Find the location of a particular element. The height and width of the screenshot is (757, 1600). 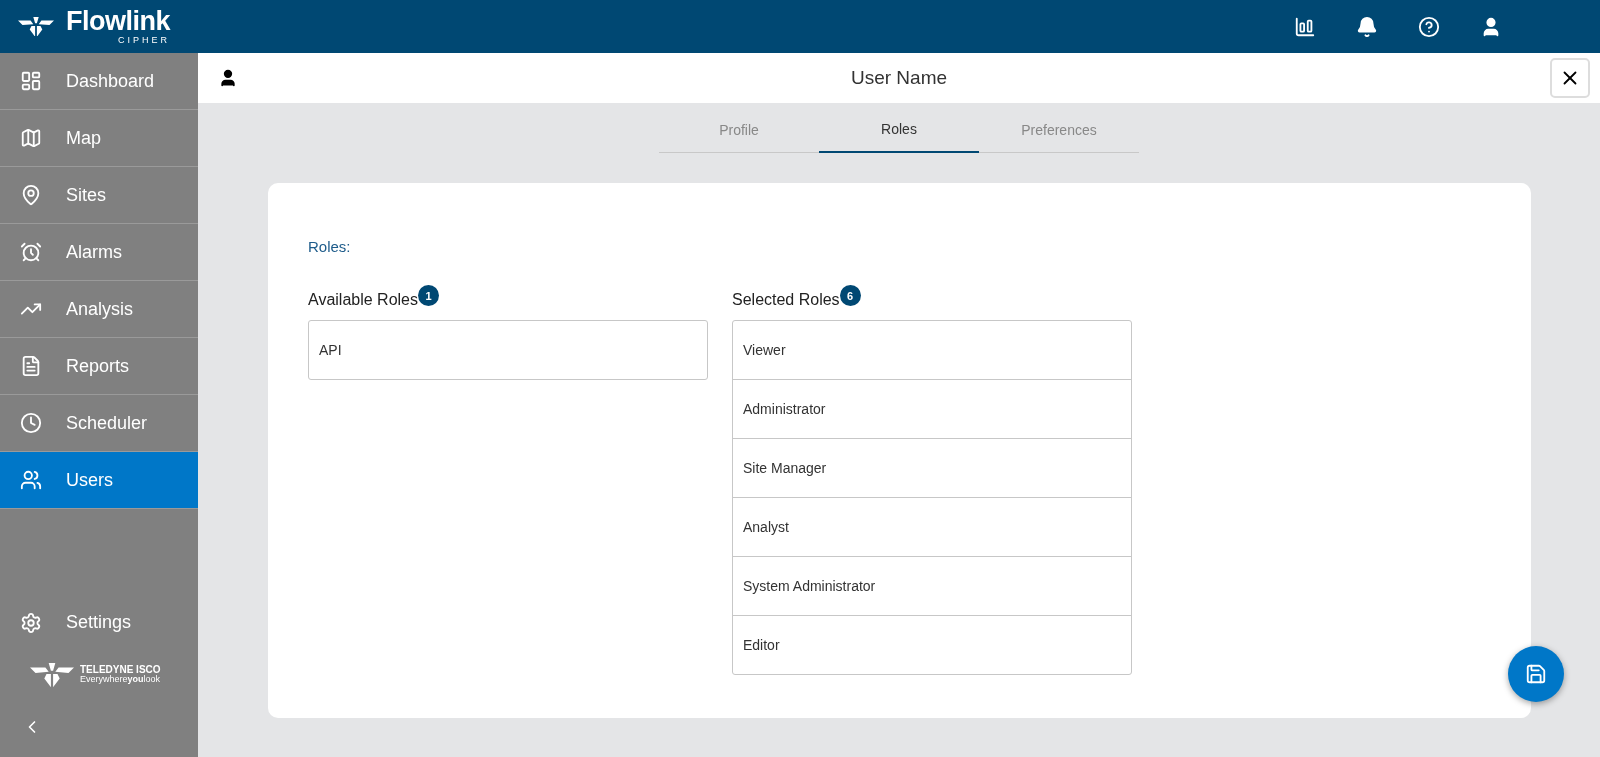

count-badge: 1 is located at coordinates (428, 295).